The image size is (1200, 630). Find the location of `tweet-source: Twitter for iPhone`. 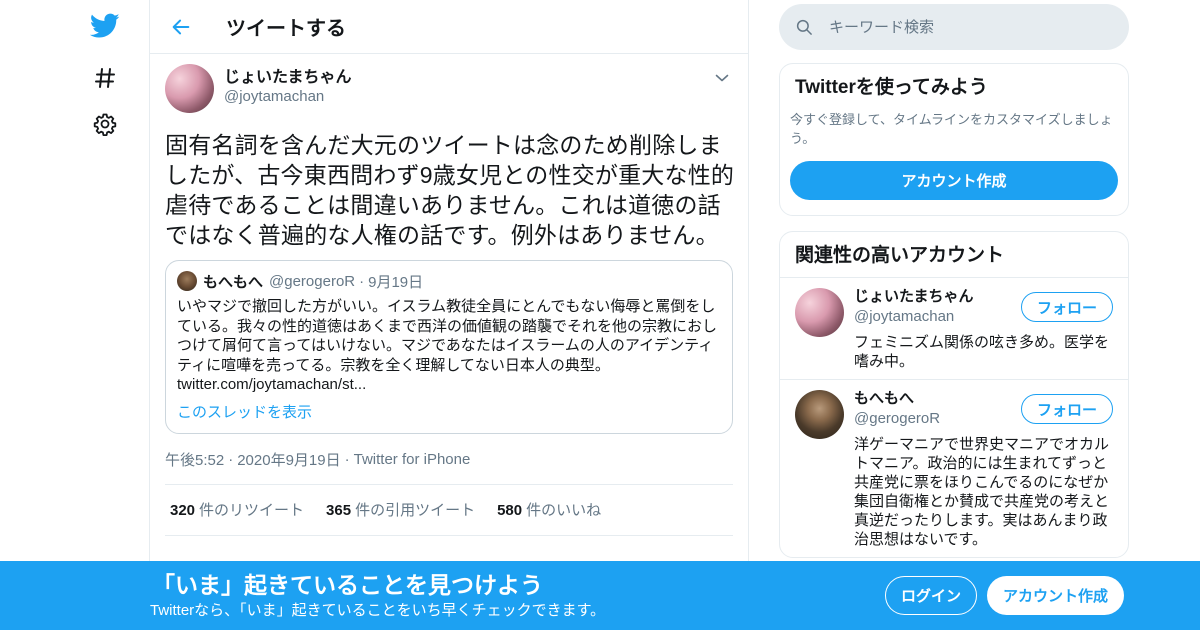

tweet-source: Twitter for iPhone is located at coordinates (412, 459).